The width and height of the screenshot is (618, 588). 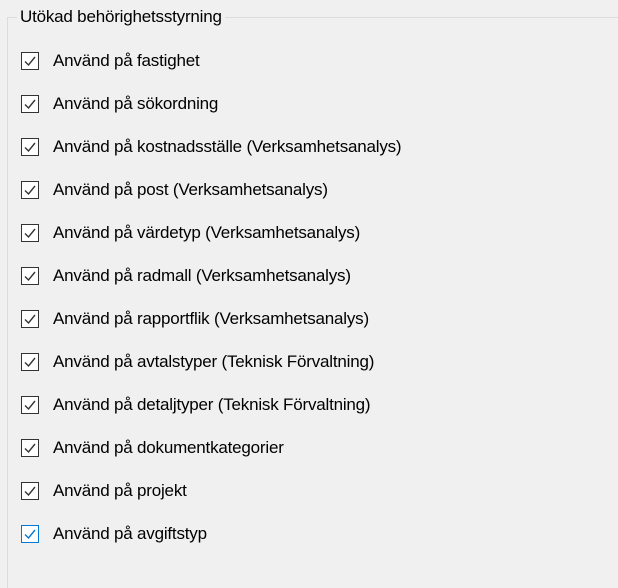 What do you see at coordinates (207, 232) in the screenshot?
I see `checkbox-label: Använd på värdetyp (Verksamhetsanalys)` at bounding box center [207, 232].